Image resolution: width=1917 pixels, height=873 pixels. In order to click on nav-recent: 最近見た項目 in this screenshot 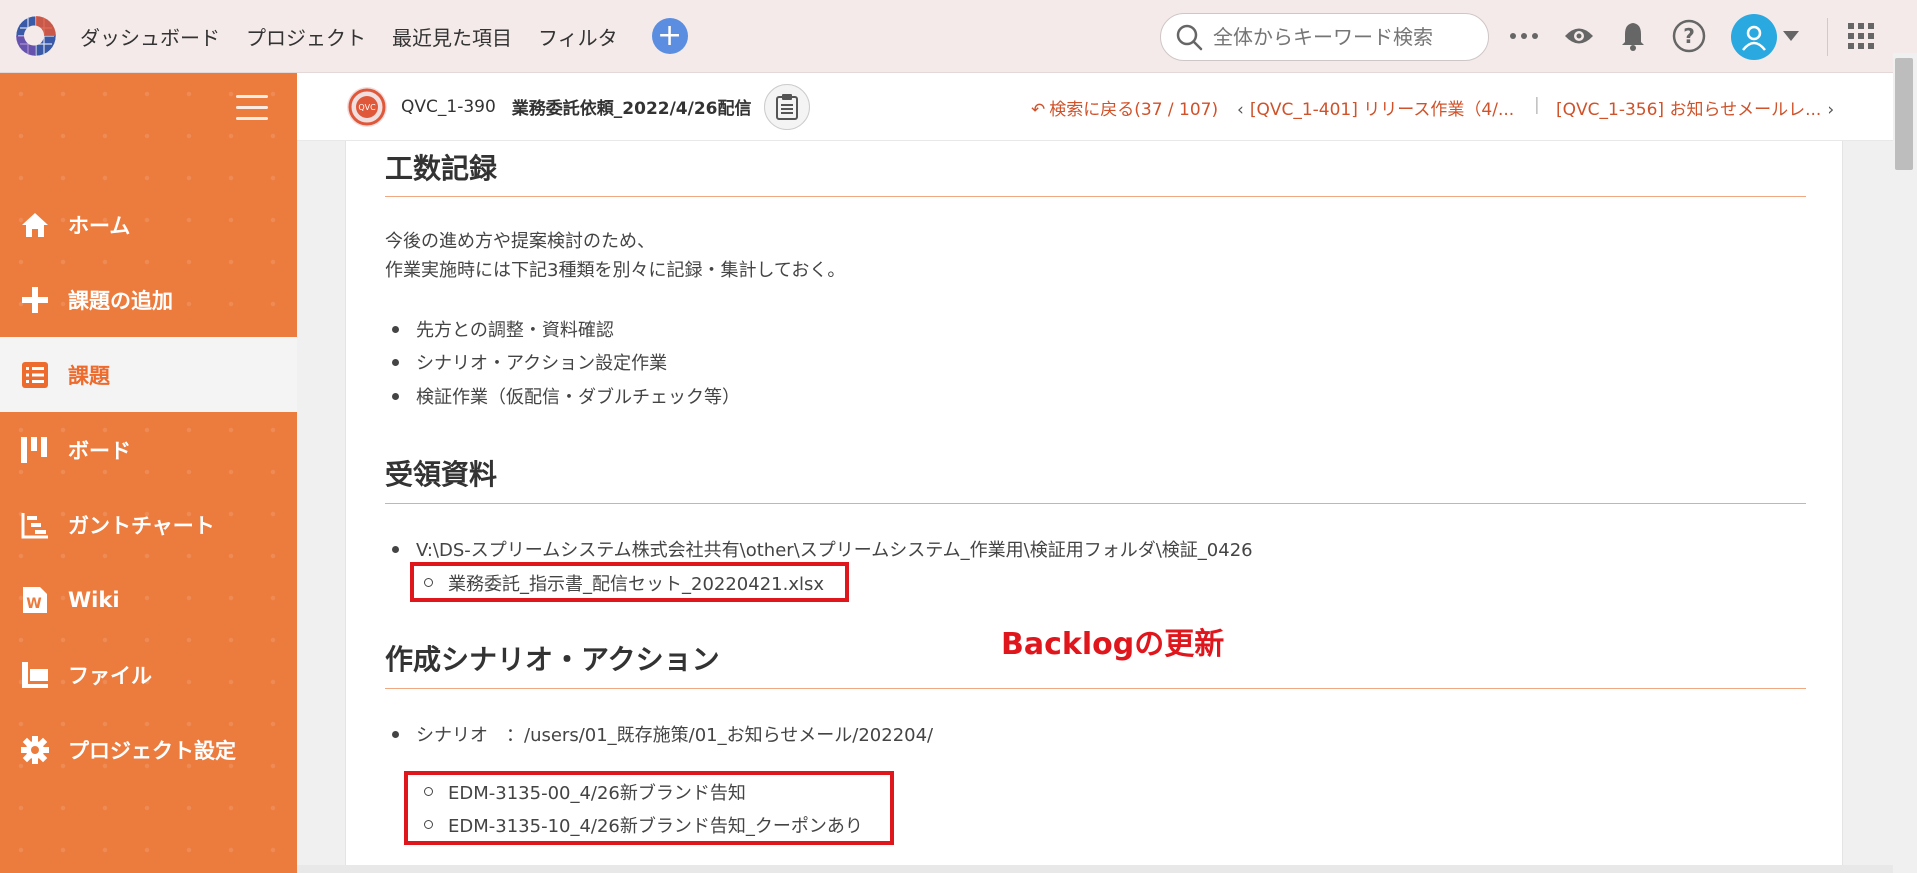, I will do `click(452, 36)`.